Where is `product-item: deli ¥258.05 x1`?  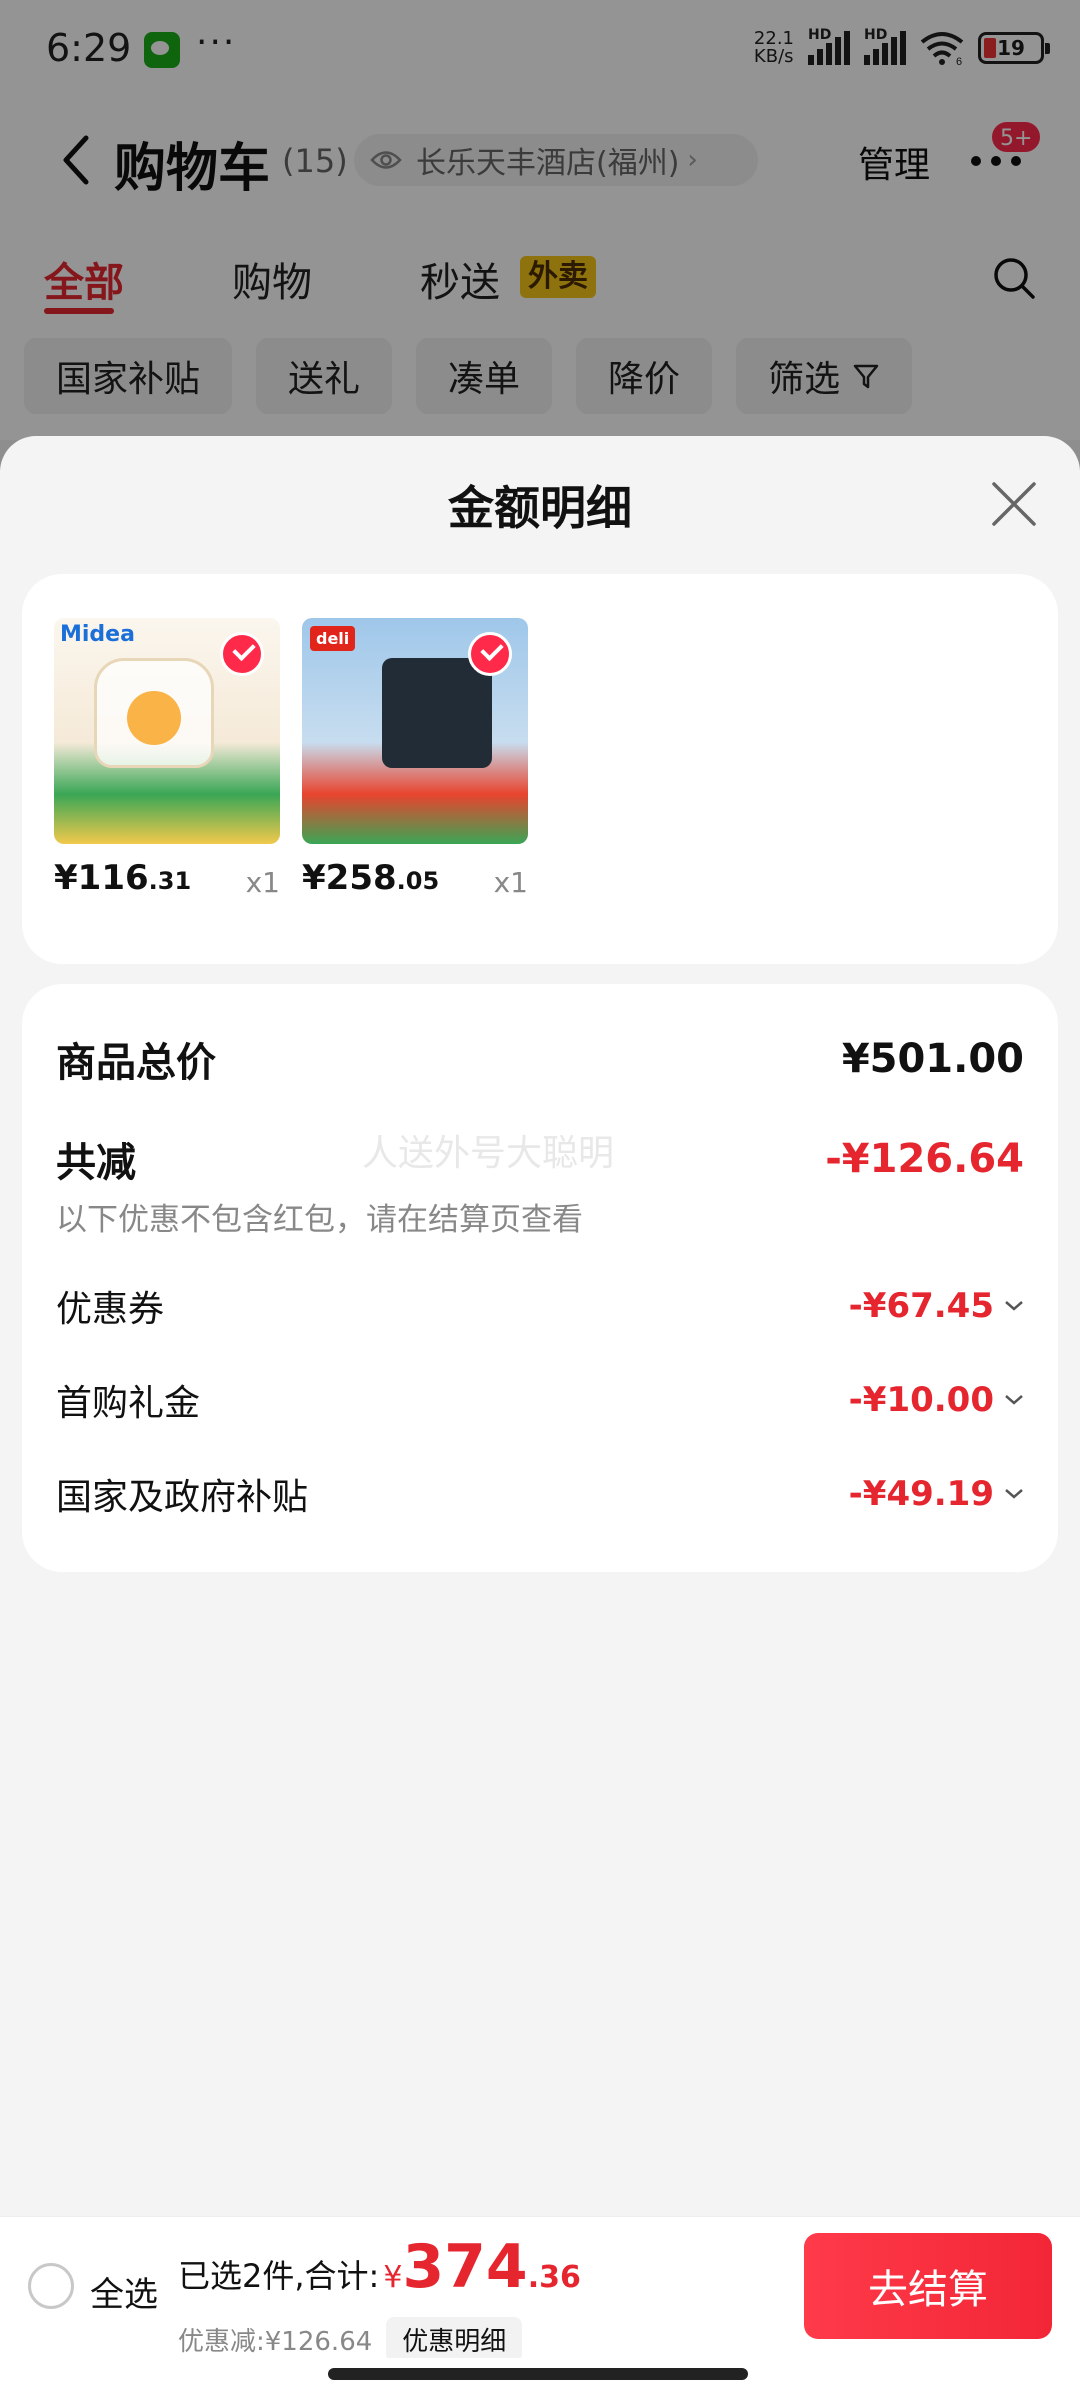 product-item: deli ¥258.05 x1 is located at coordinates (416, 758).